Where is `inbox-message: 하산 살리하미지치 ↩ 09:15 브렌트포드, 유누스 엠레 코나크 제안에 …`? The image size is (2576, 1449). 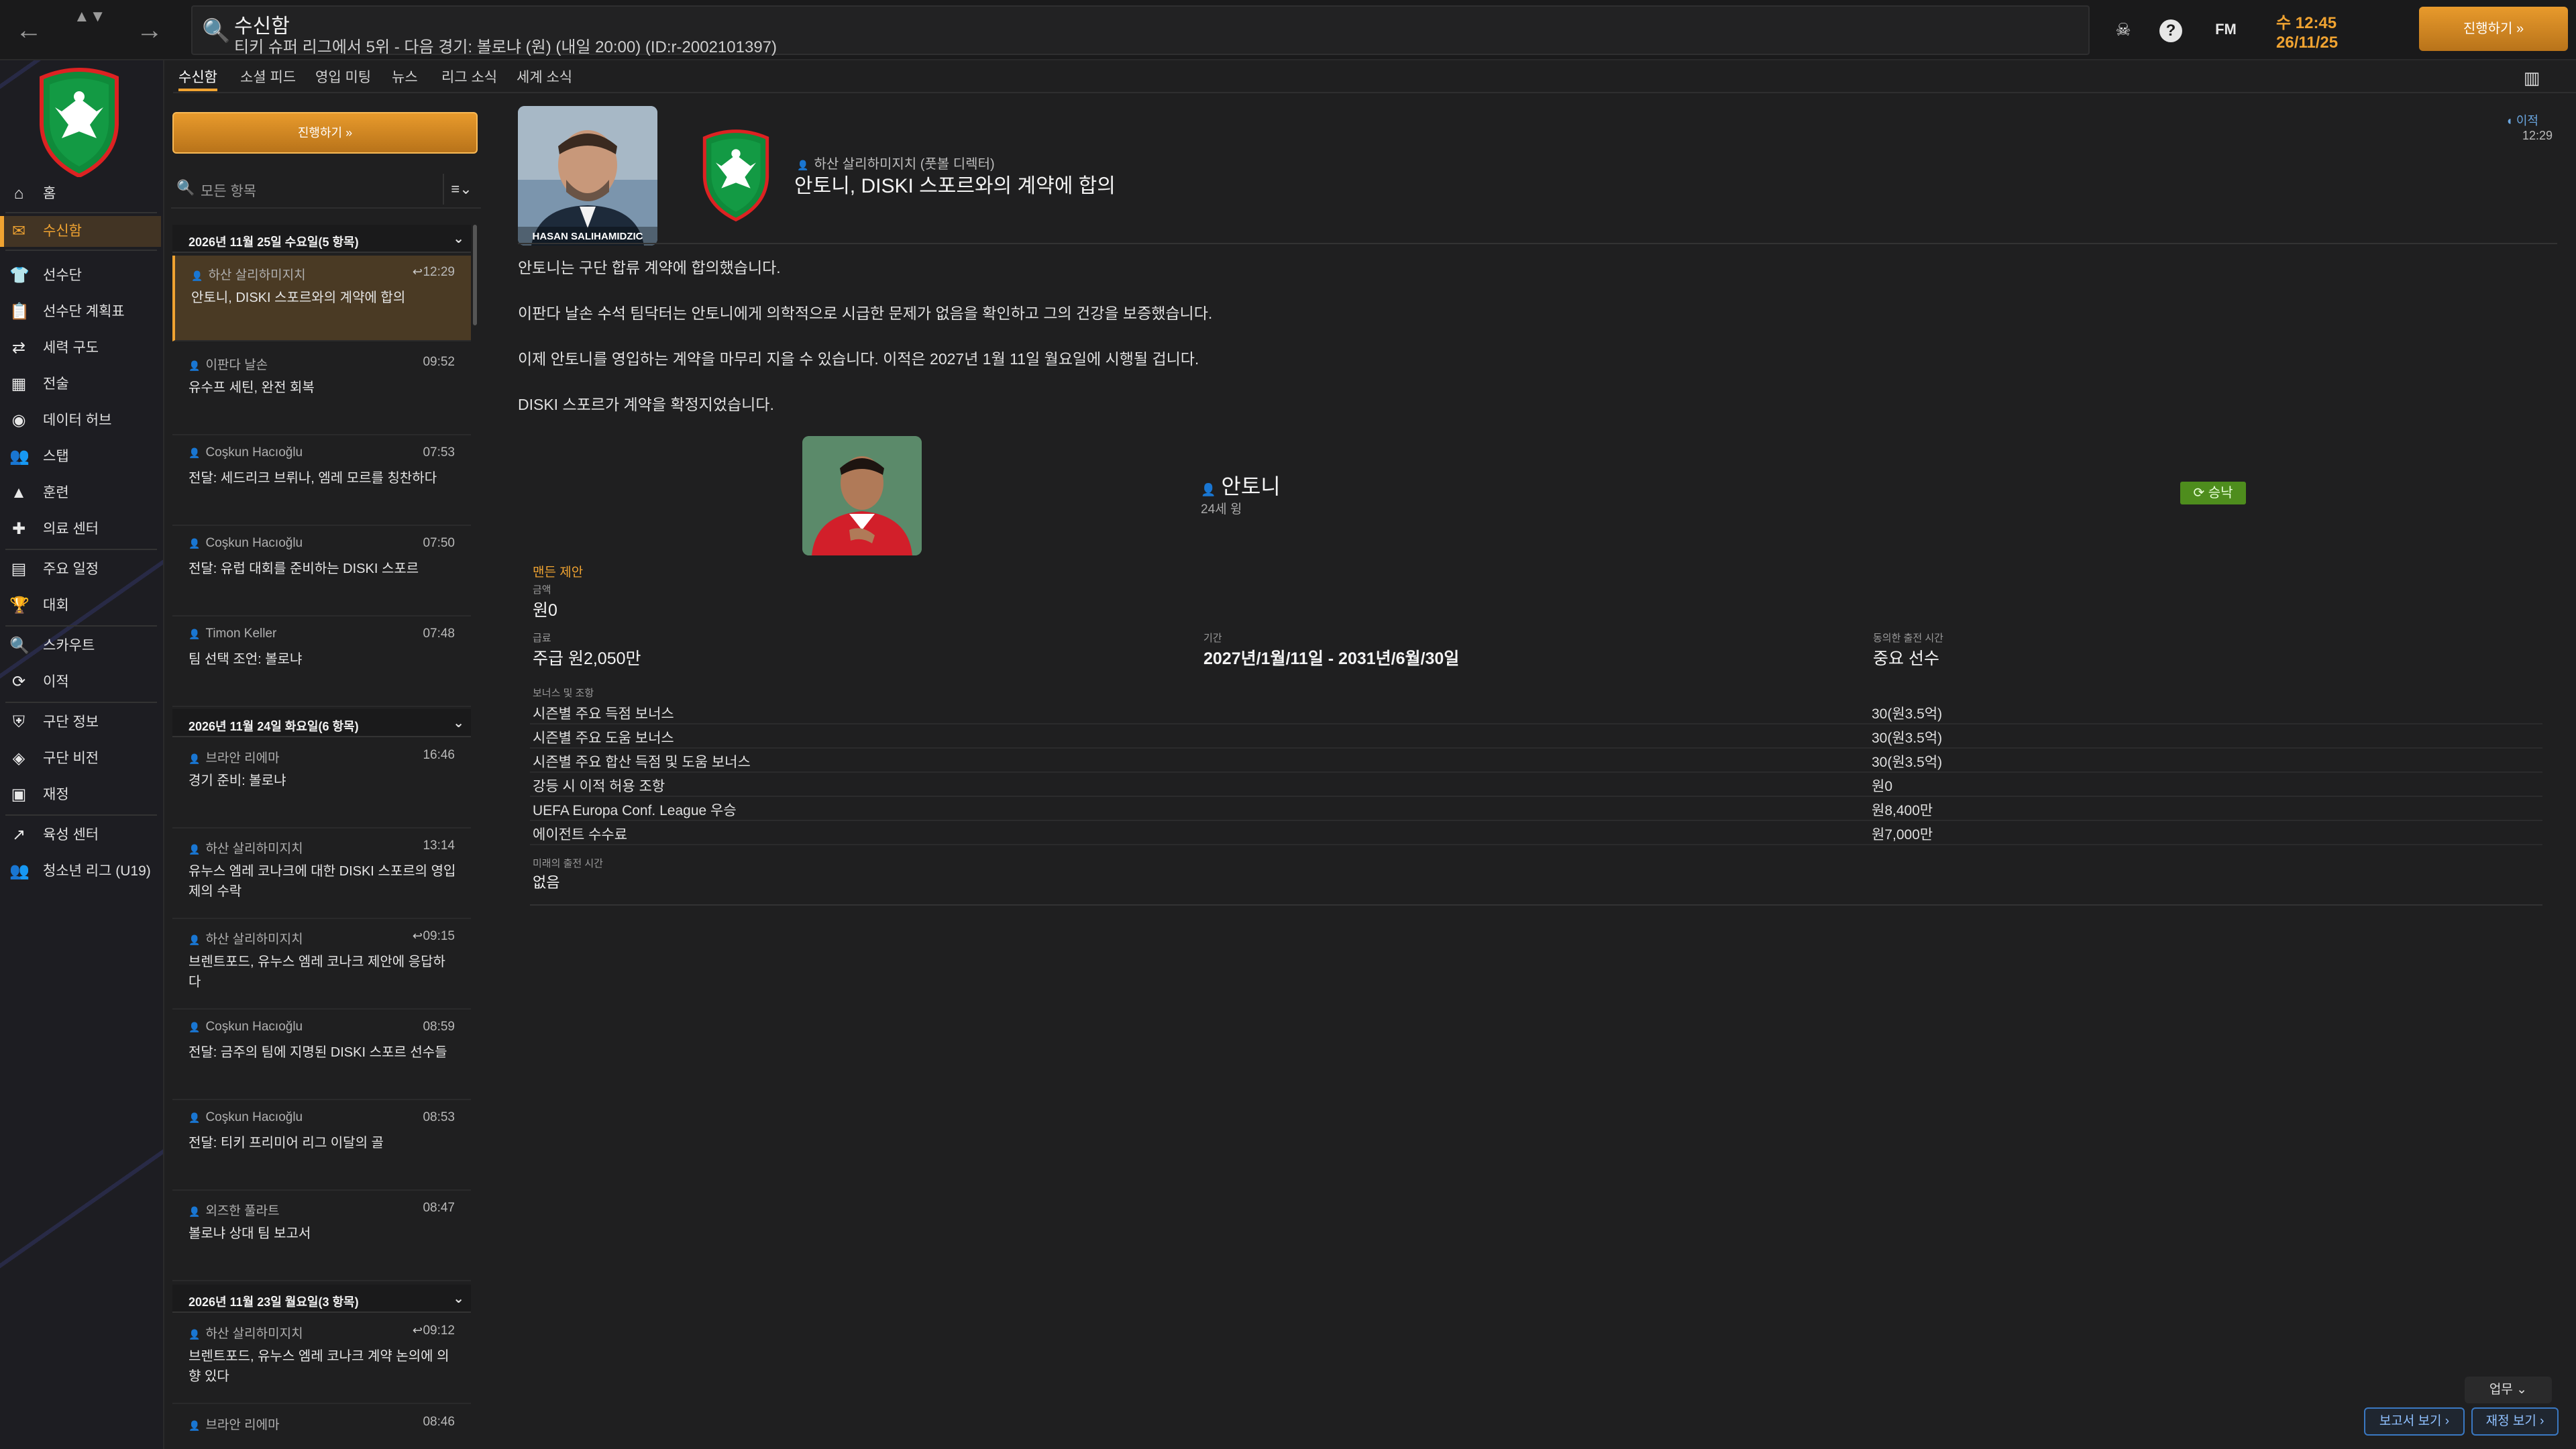
inbox-message: 하산 살리하미지치 ↩ 09:15 브렌트포드, 유누스 엠레 코나크 제안에 … is located at coordinates (321, 965).